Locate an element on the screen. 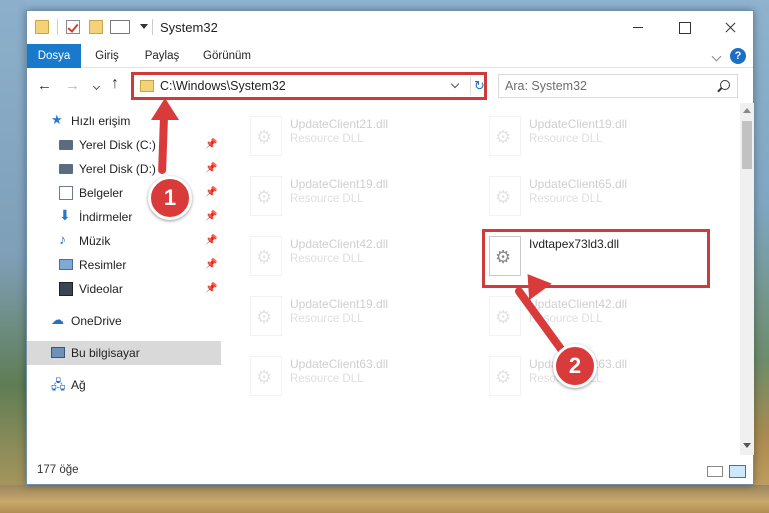 The image size is (769, 513). downloads-icon: ⬇ is located at coordinates (65, 215).